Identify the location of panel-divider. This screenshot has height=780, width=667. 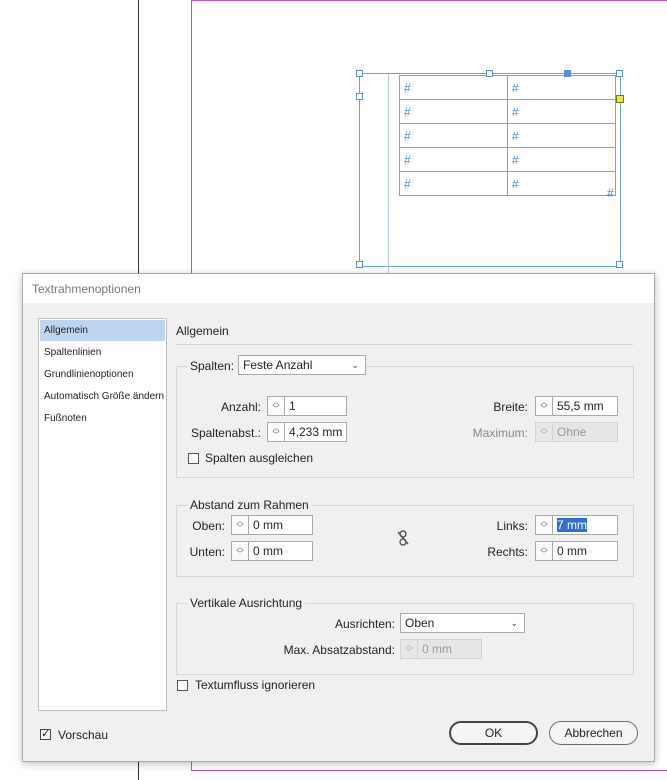
(404, 344).